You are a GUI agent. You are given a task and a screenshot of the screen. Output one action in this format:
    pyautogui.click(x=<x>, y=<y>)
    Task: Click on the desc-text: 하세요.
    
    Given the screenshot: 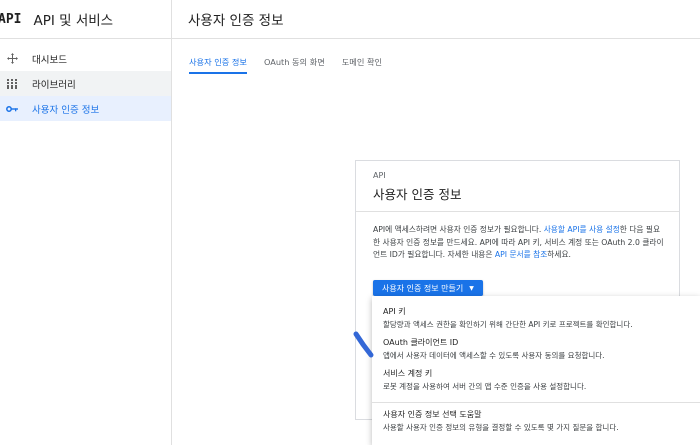 What is the action you would take?
    pyautogui.click(x=559, y=255)
    